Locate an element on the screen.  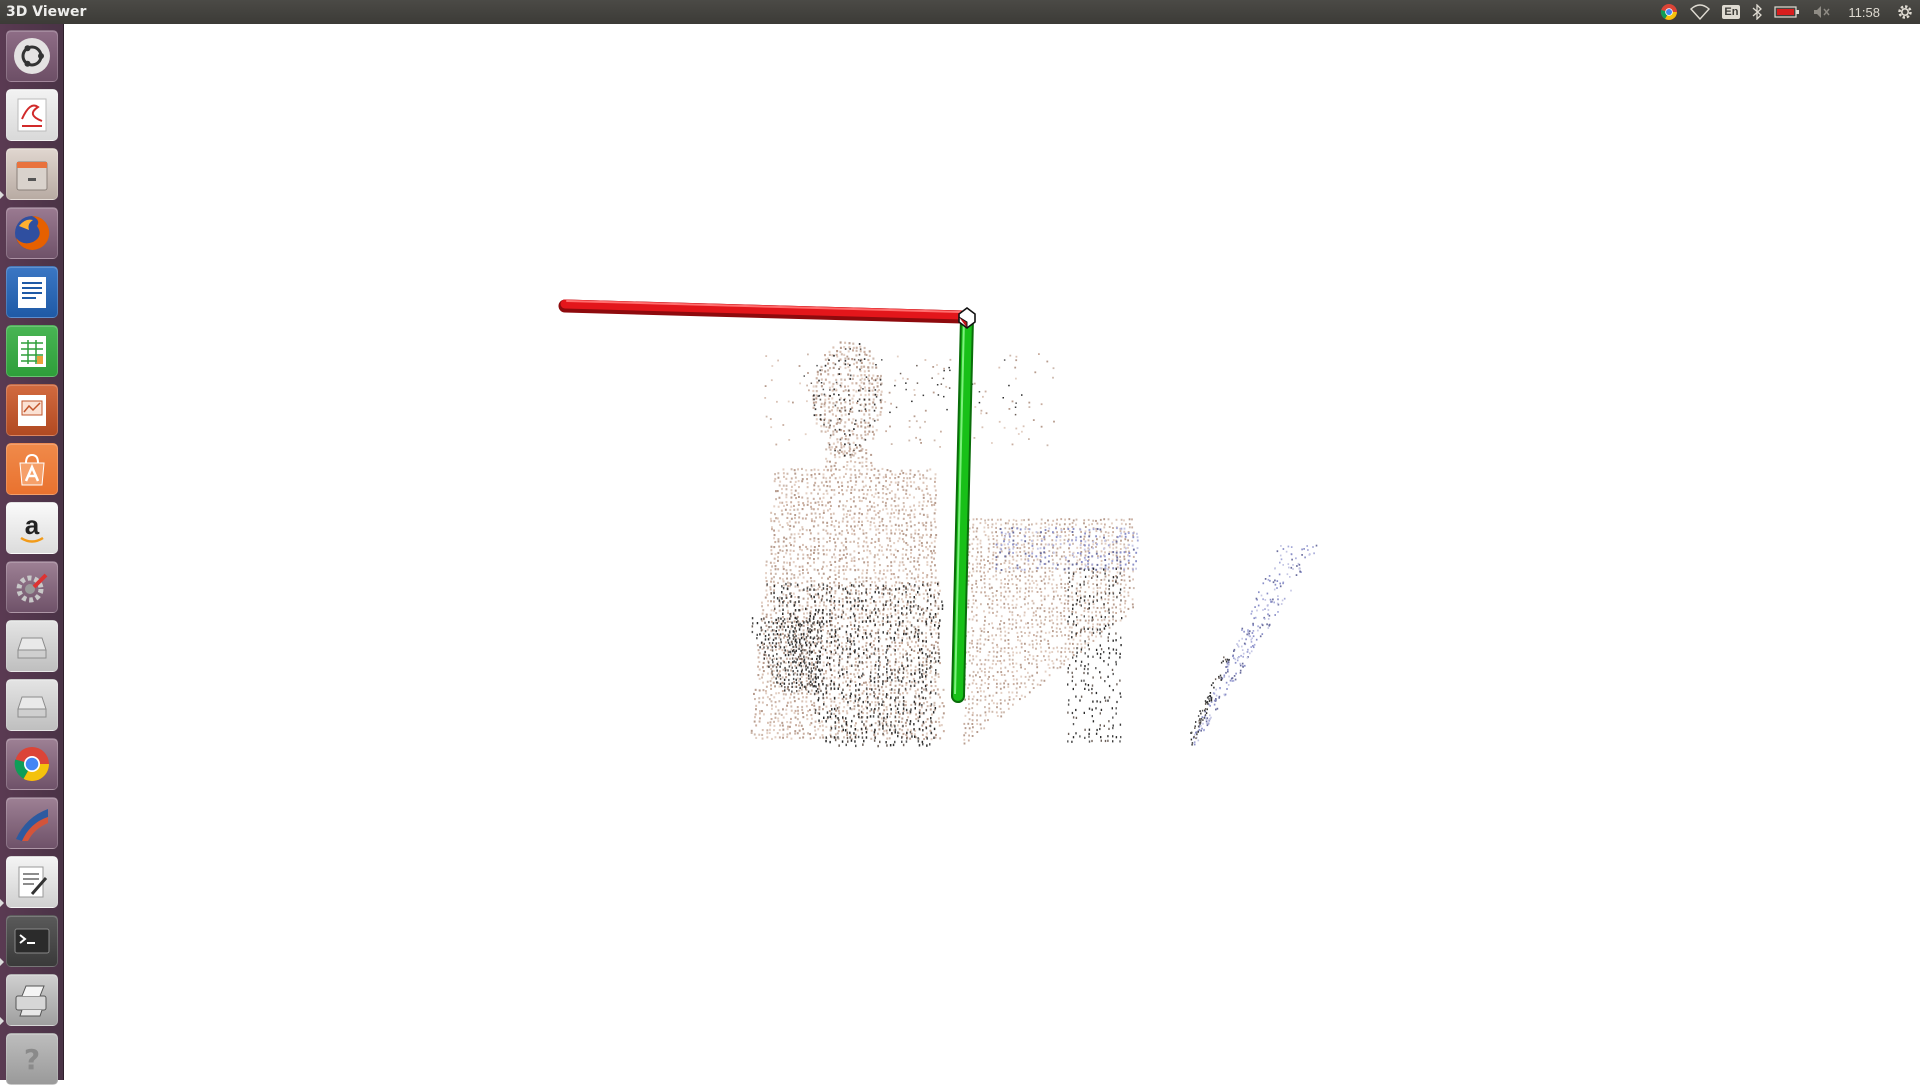
launcher-chrome is located at coordinates (32, 764).